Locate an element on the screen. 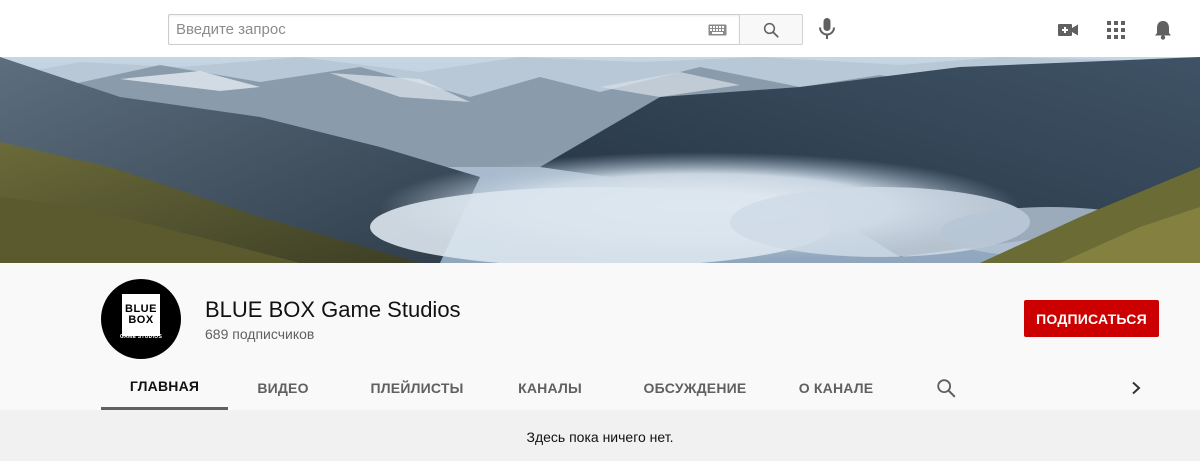 Image resolution: width=1200 pixels, height=461 pixels. tab-playlists: ПЛЕЙЛИСТЫ is located at coordinates (417, 387).